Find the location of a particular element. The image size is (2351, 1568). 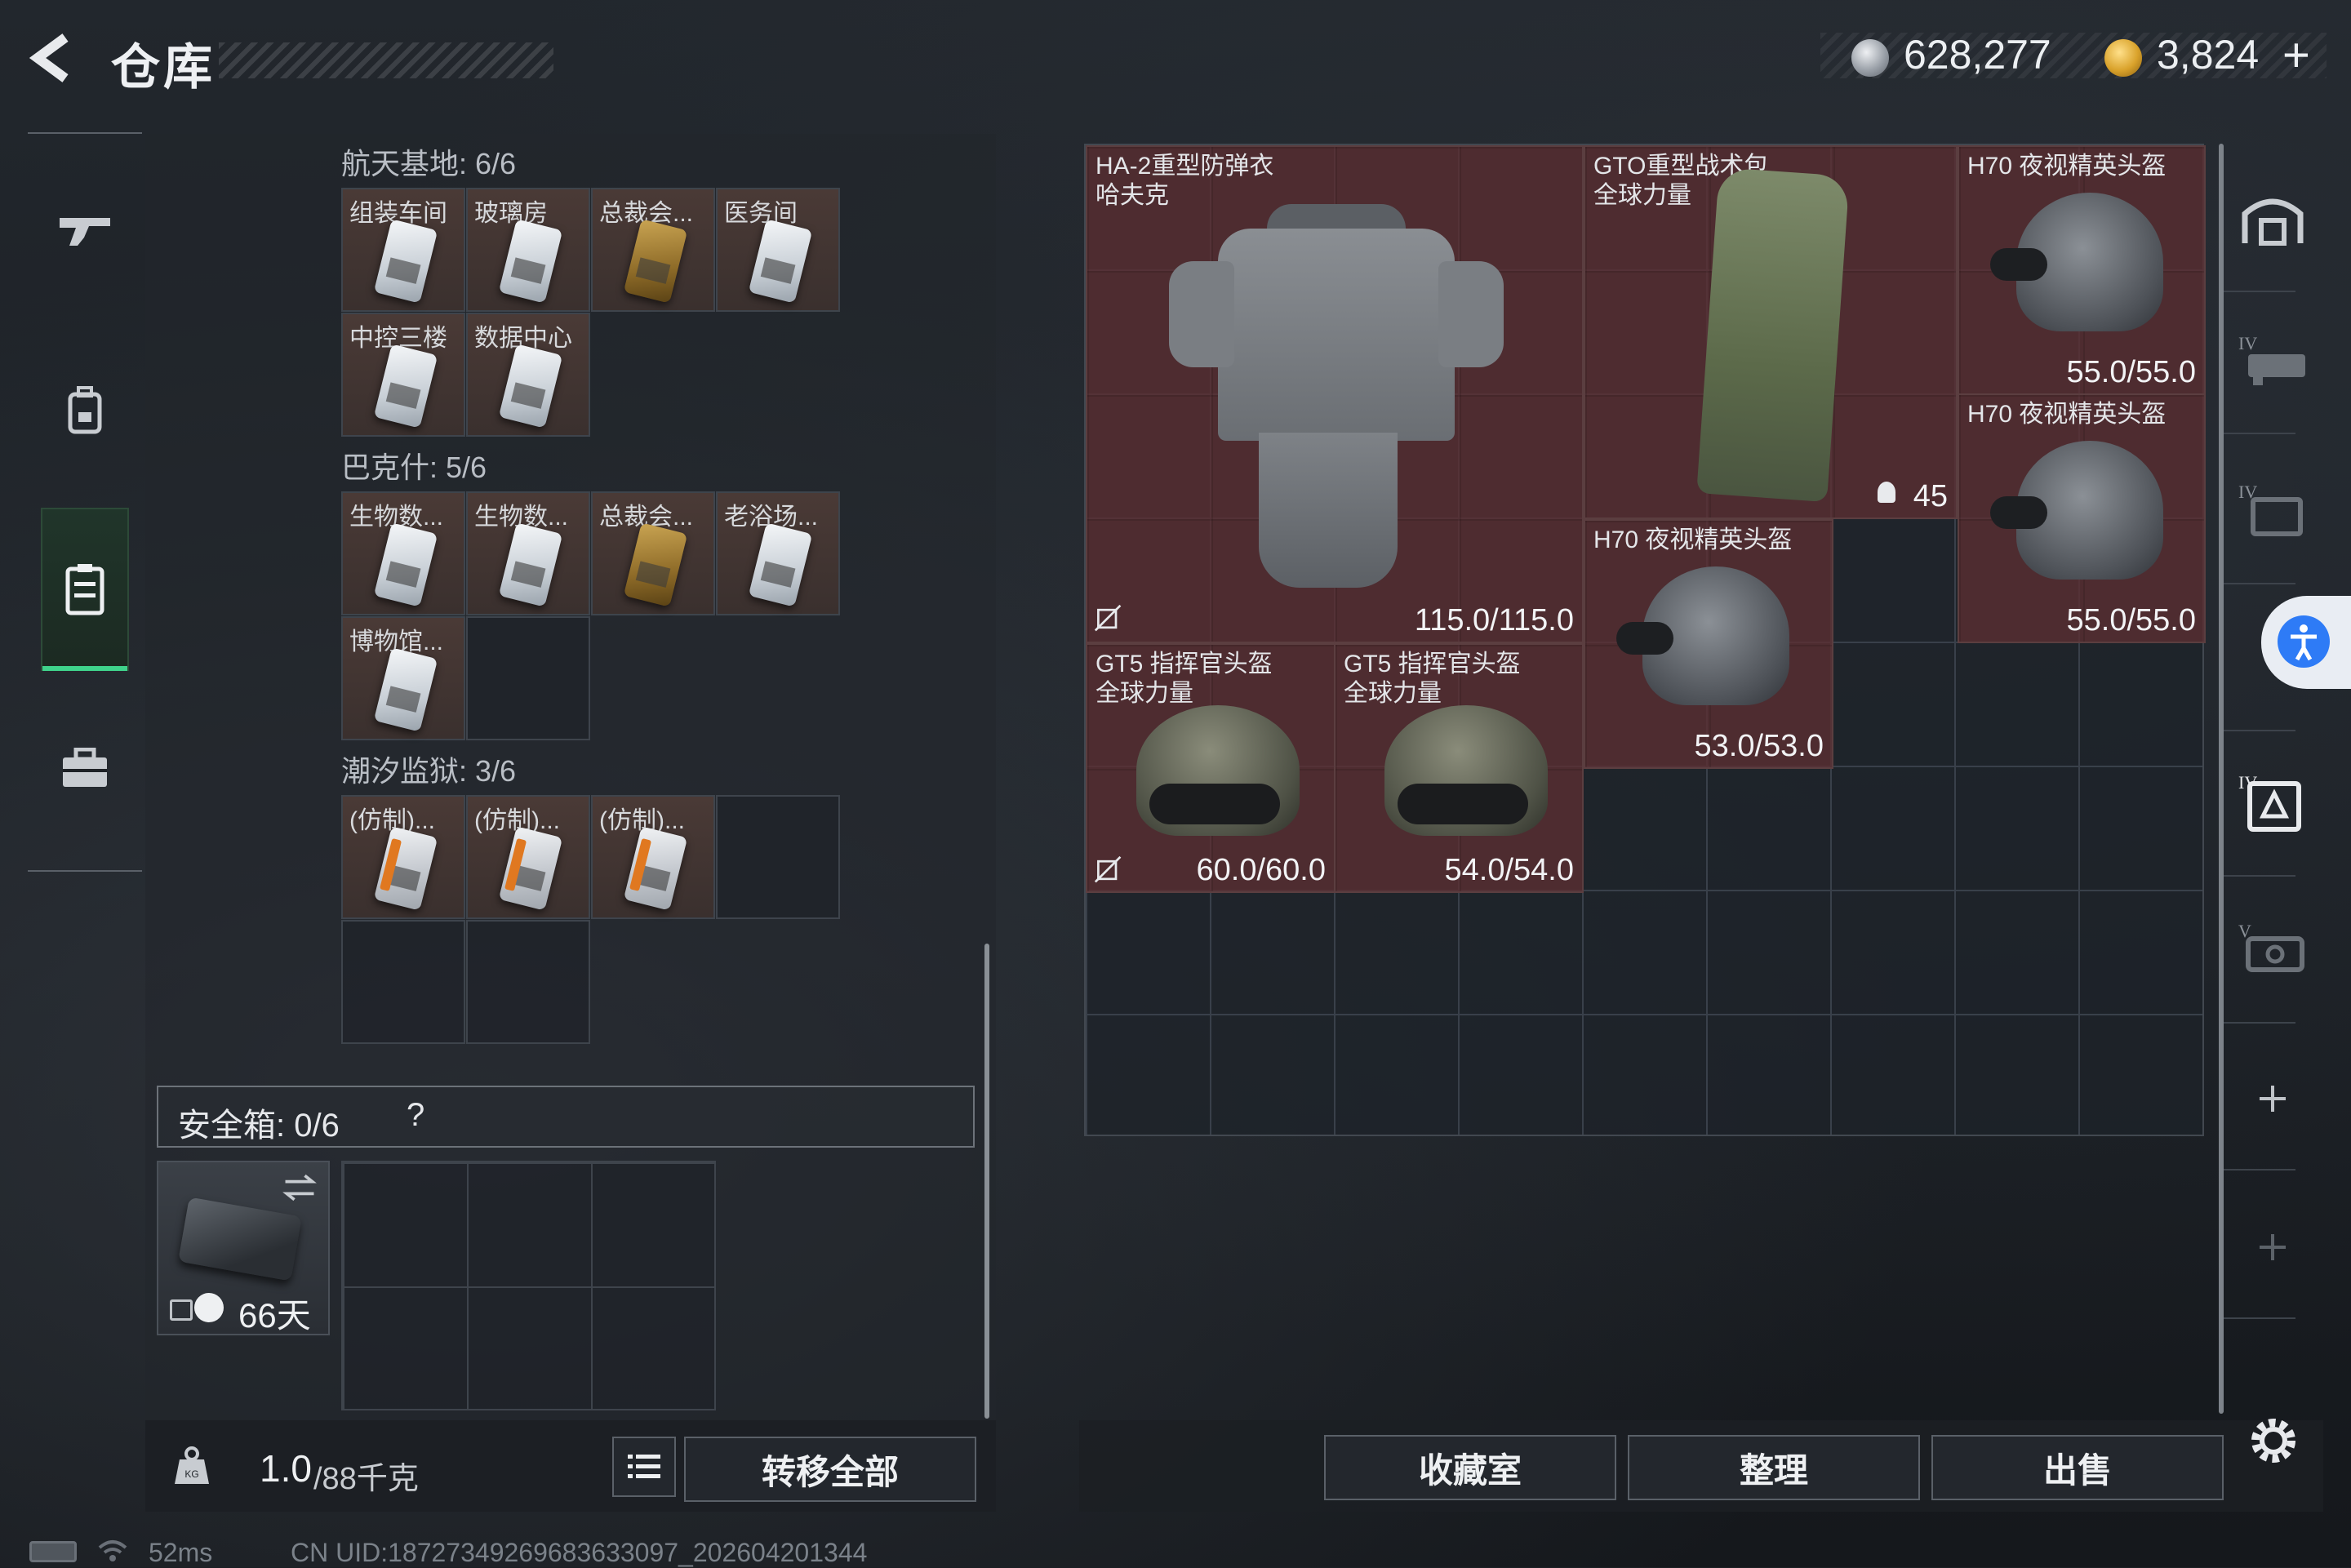

nav-keycard-case is located at coordinates (85, 590).